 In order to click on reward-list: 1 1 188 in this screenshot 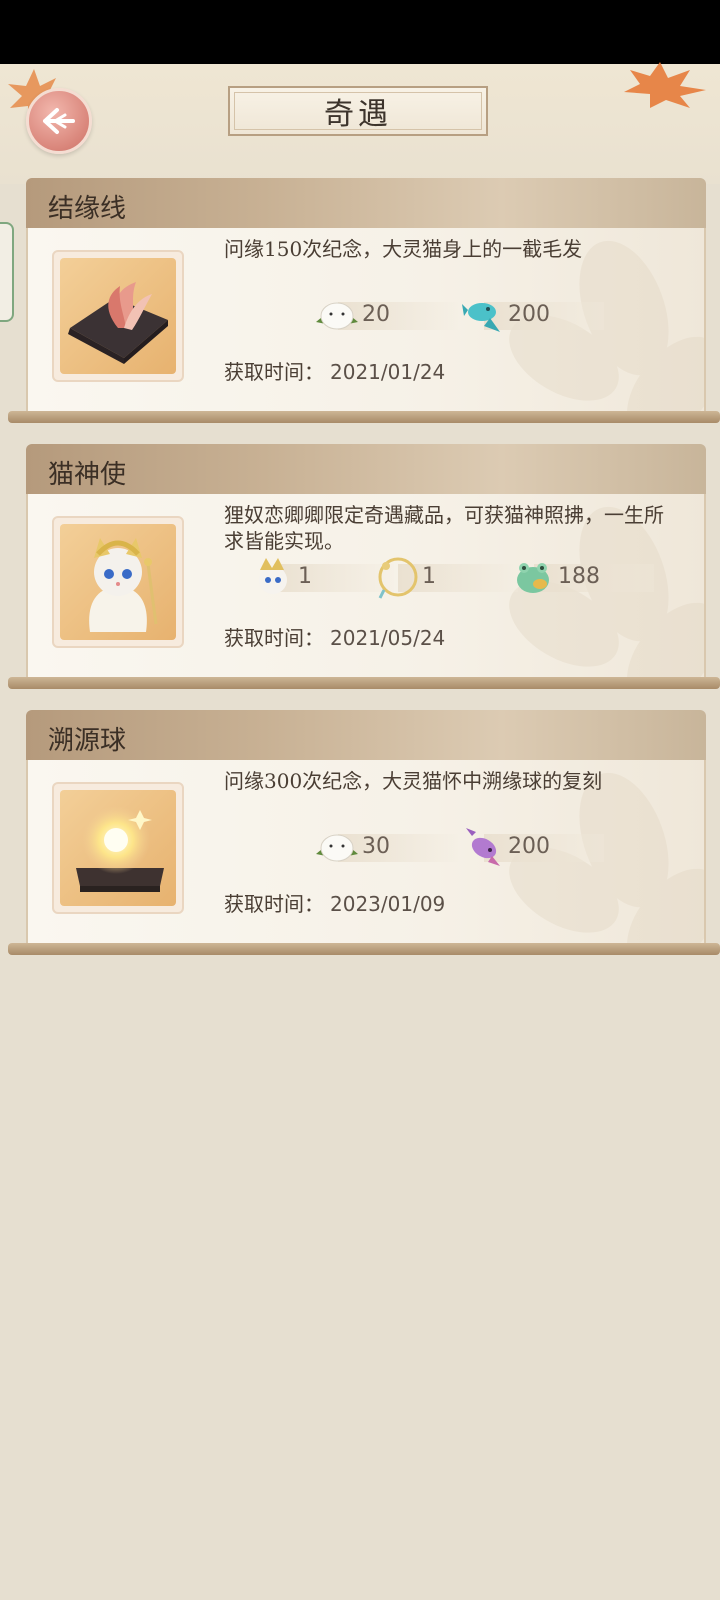, I will do `click(458, 578)`.